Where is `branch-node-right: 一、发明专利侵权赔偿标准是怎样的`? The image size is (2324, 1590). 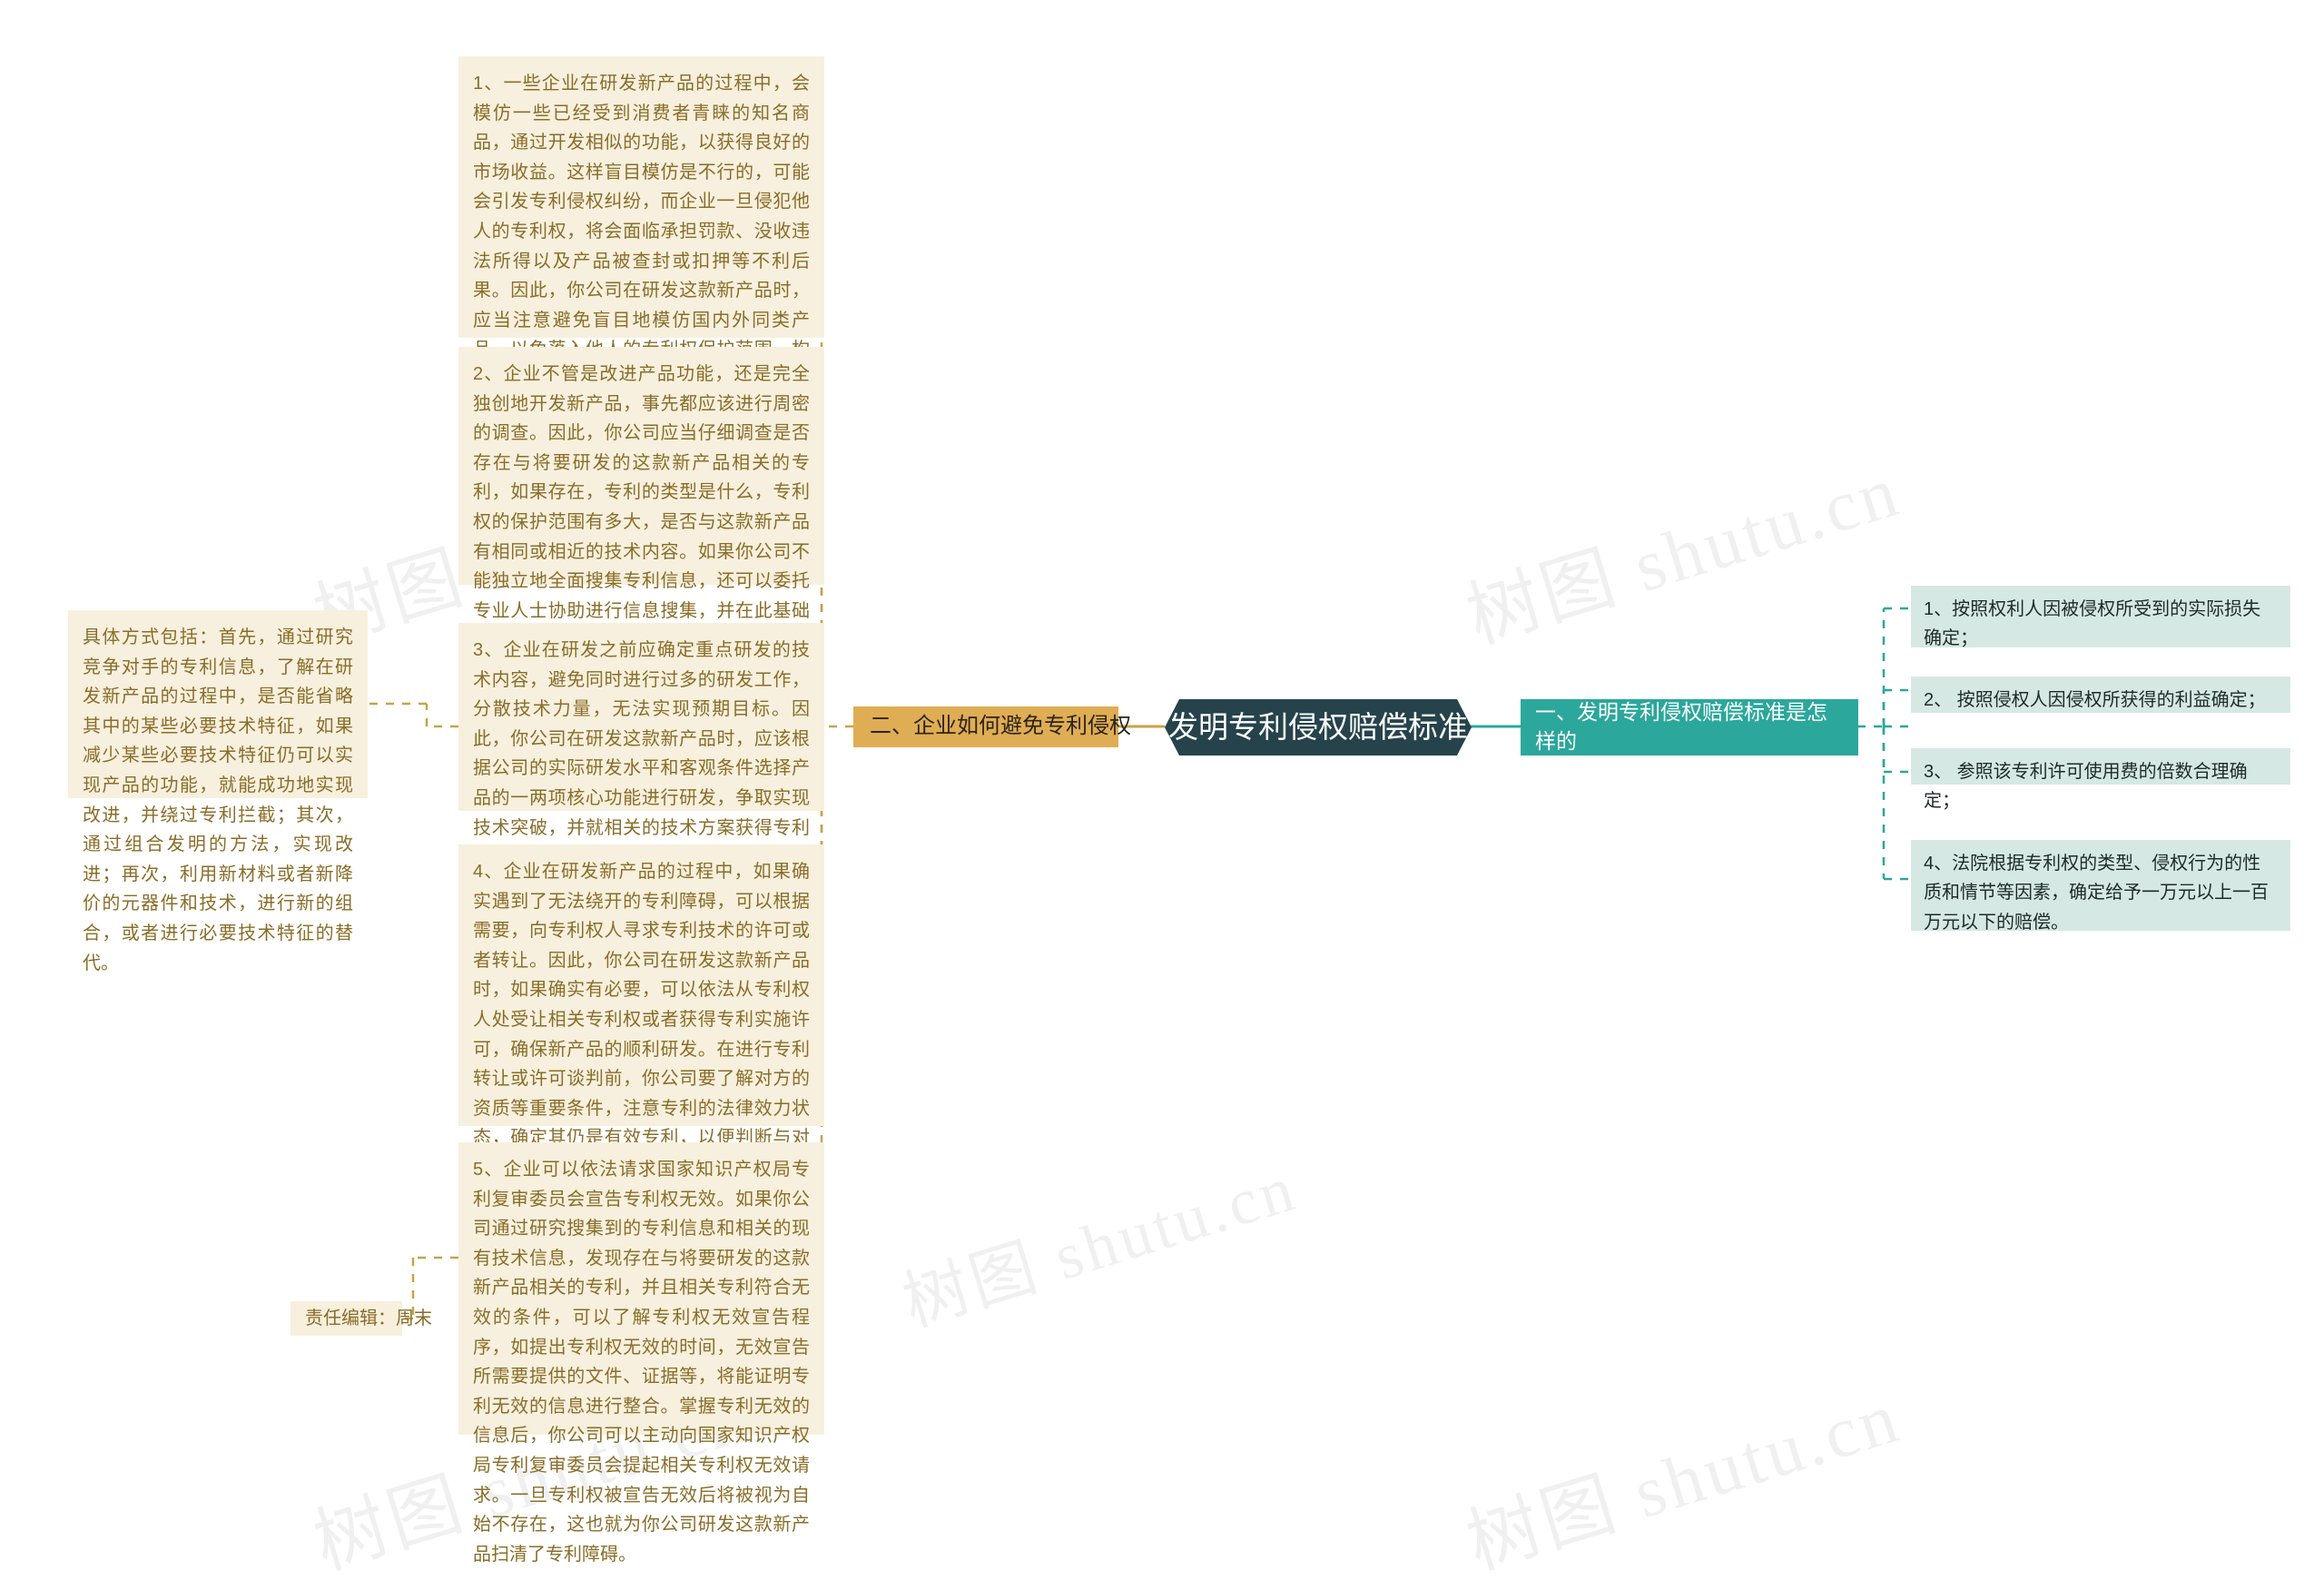
branch-node-right: 一、发明专利侵权赔偿标准是怎样的 is located at coordinates (1689, 727).